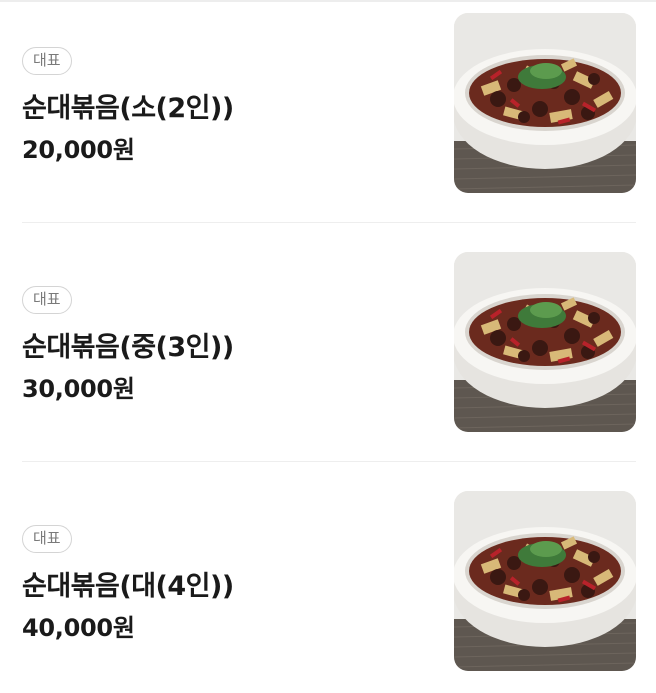  I want to click on menu-item-name: 순대볶음(대(4인)), so click(128, 586).